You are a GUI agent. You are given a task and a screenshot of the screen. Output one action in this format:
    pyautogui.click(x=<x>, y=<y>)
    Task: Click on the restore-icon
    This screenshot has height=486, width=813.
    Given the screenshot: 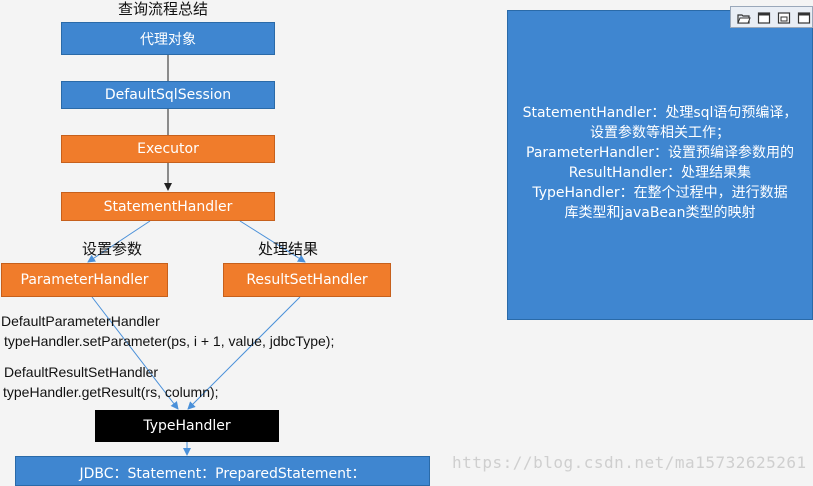 What is the action you would take?
    pyautogui.click(x=784, y=17)
    